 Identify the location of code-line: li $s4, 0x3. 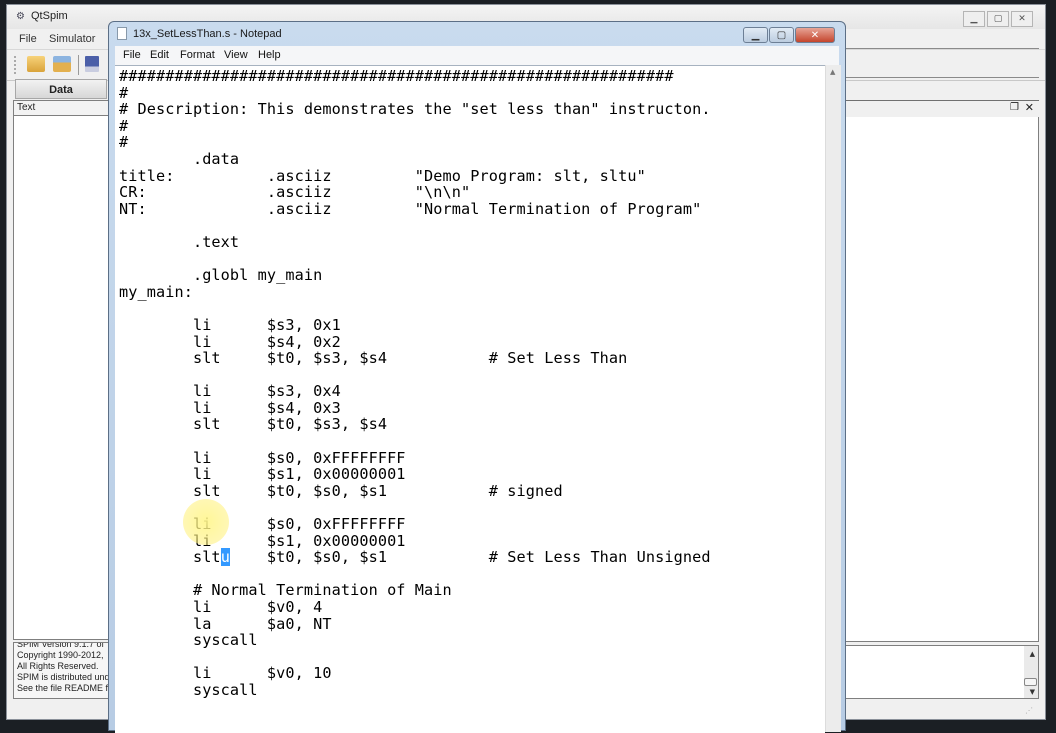
(415, 408).